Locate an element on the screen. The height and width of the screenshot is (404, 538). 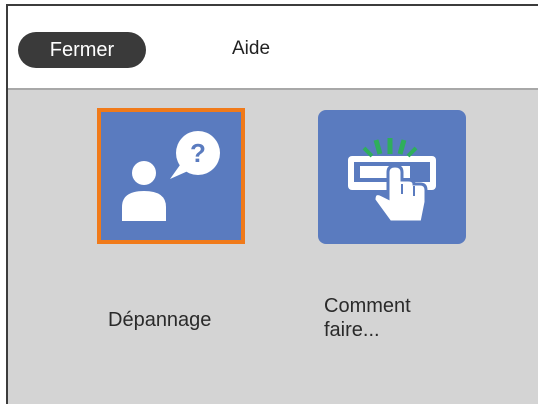
tile-troubleshooting-selection: ? is located at coordinates (171, 176).